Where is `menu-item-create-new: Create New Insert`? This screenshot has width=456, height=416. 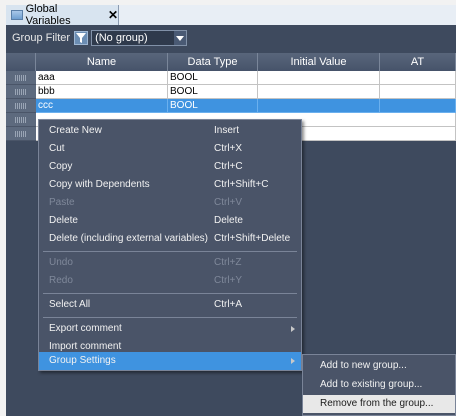
menu-item-create-new: Create New Insert is located at coordinates (170, 131).